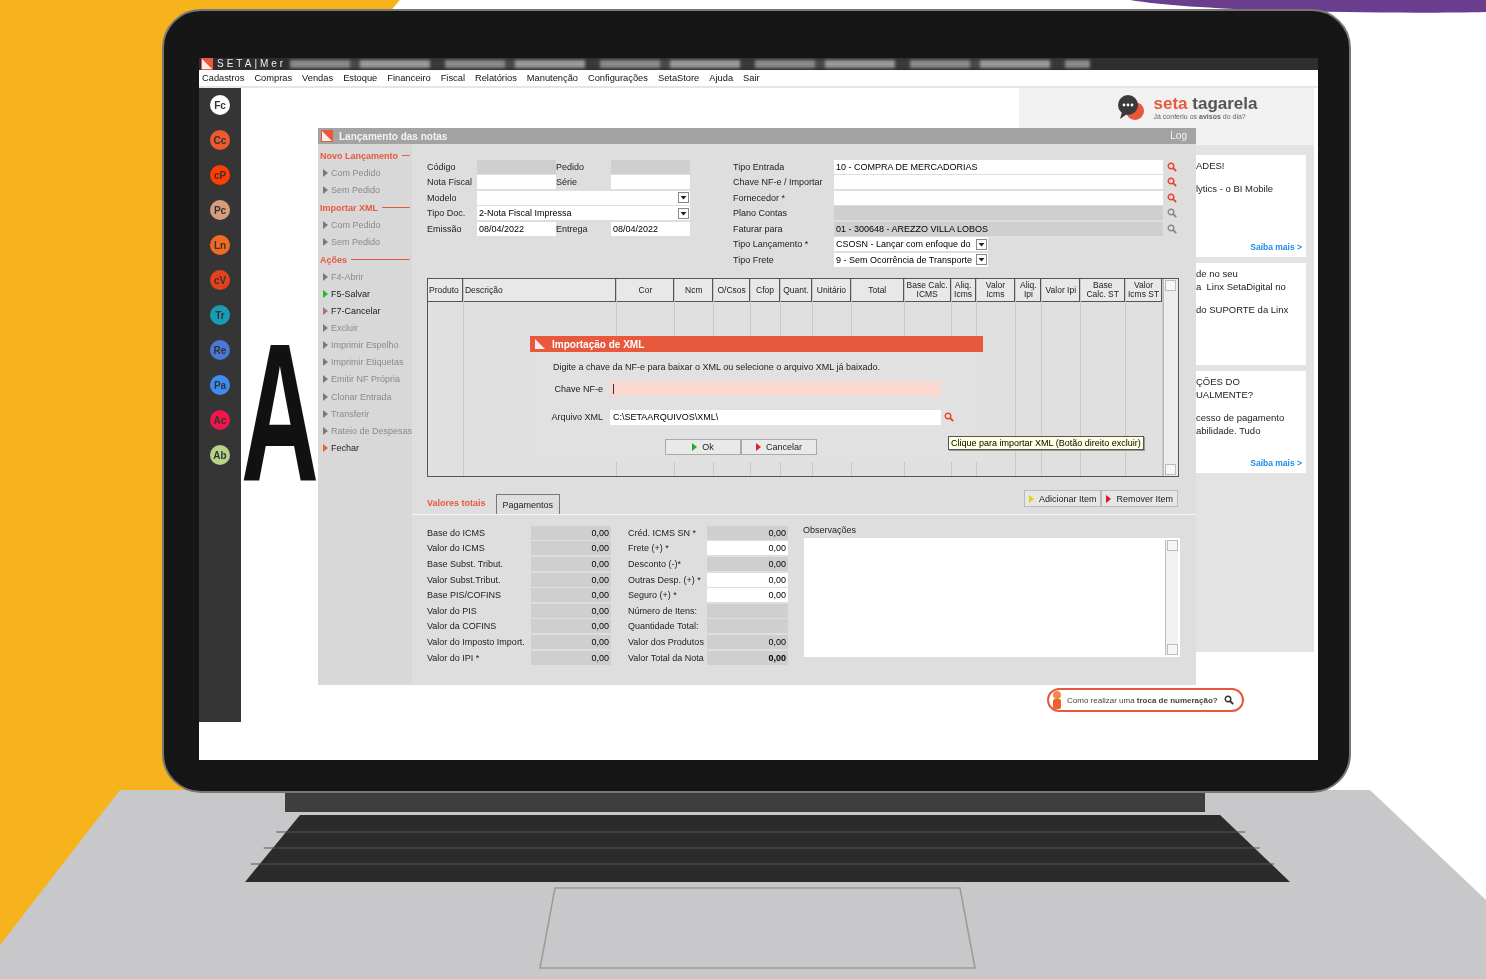 This screenshot has width=1486, height=979. I want to click on column-header: Valor Ipi, so click(1061, 290).